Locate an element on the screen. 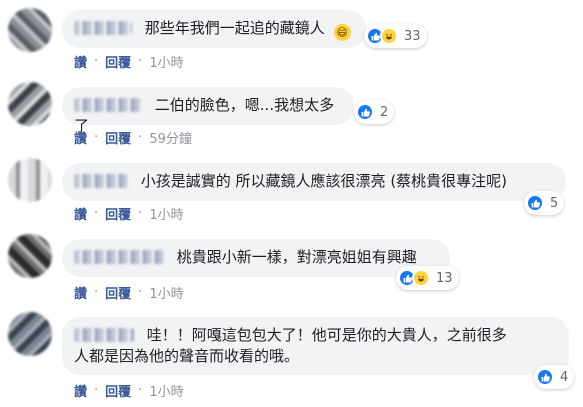 Image resolution: width=583 pixels, height=407 pixels. reaction-summary: 4 is located at coordinates (554, 377).